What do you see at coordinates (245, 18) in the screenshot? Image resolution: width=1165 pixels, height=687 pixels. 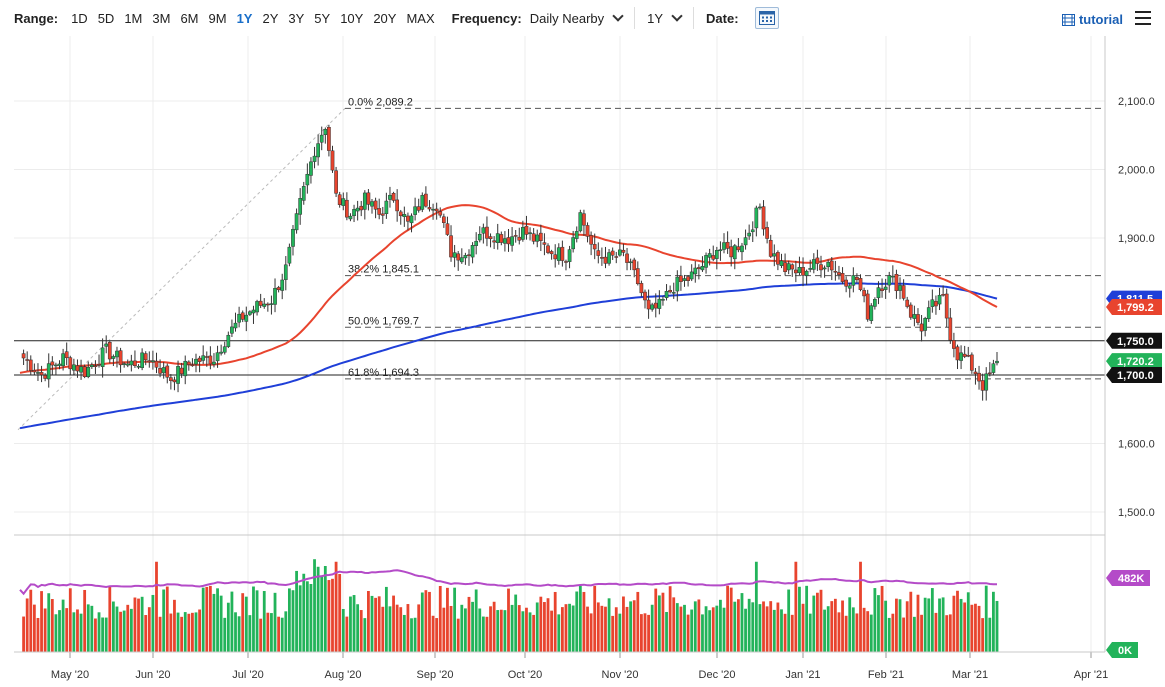 I see `range-1y-button: 1Y` at bounding box center [245, 18].